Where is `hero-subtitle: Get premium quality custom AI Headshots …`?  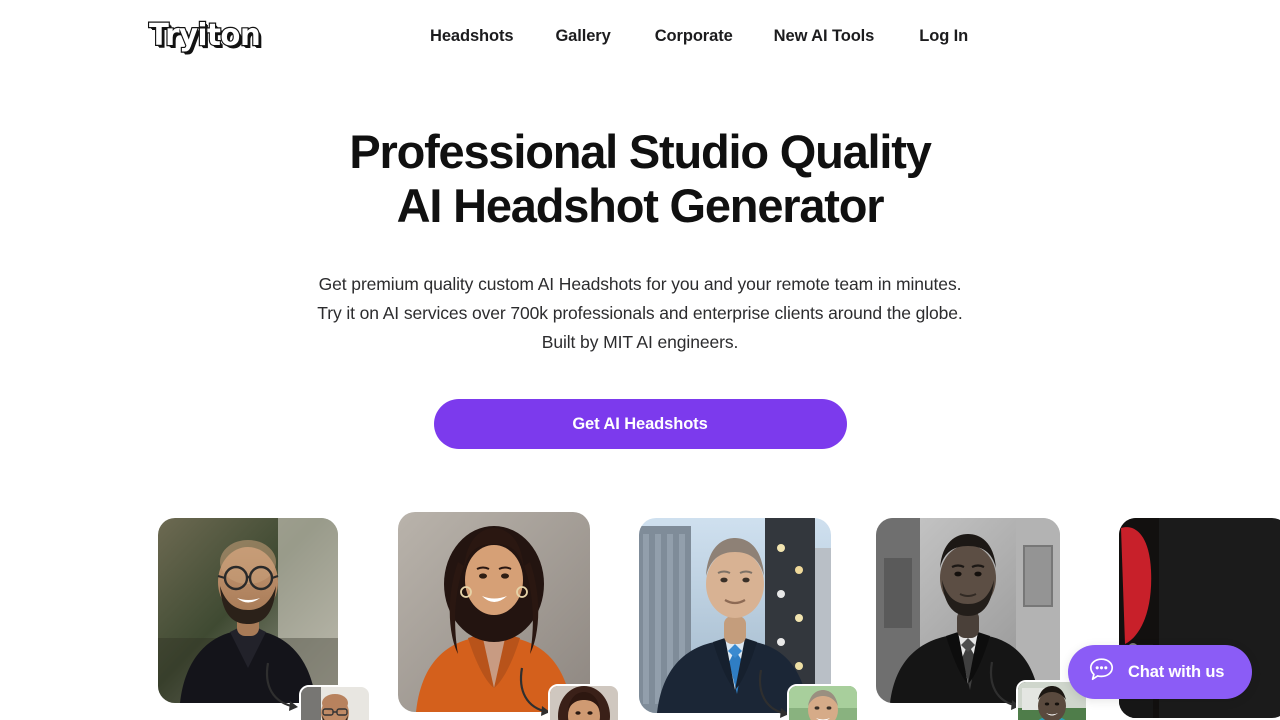 hero-subtitle: Get premium quality custom AI Headshots … is located at coordinates (640, 313).